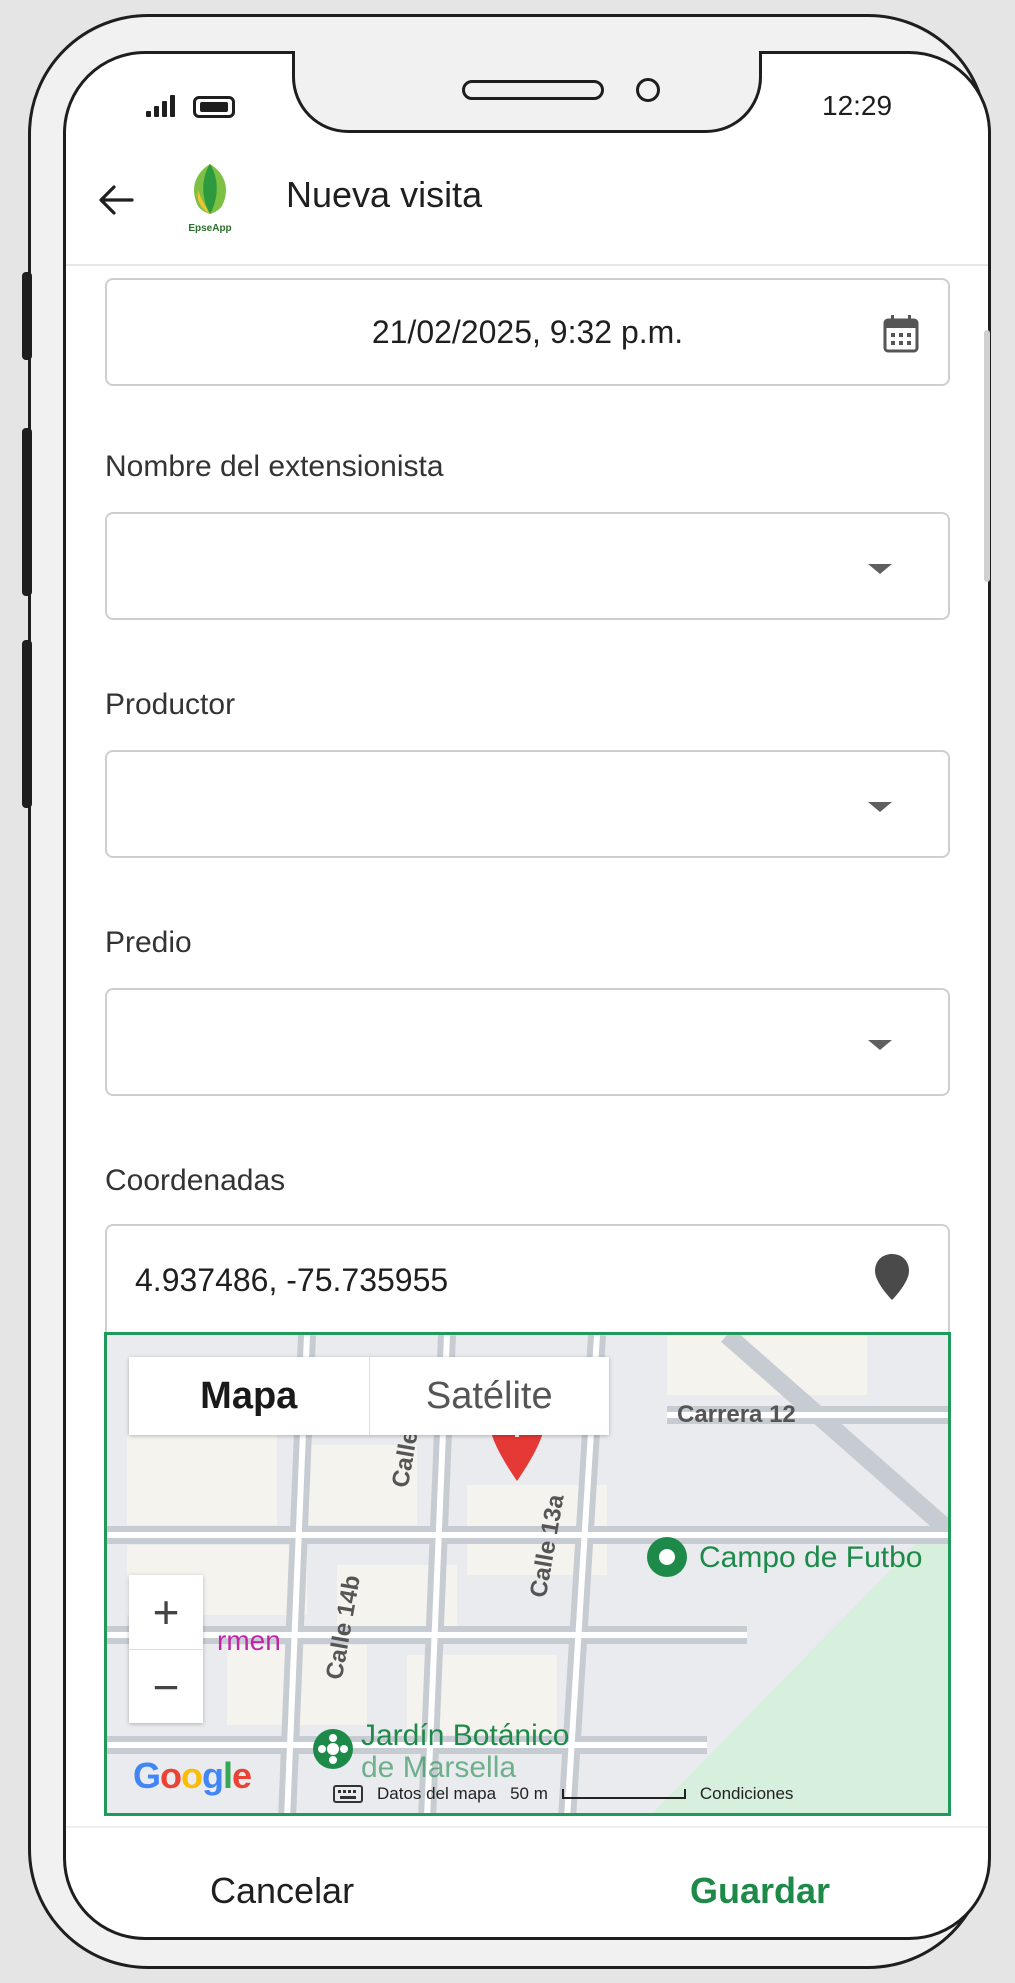 The image size is (1015, 1983). What do you see at coordinates (527, 212) in the screenshot?
I see `app-bar: EpseApp Nueva visita` at bounding box center [527, 212].